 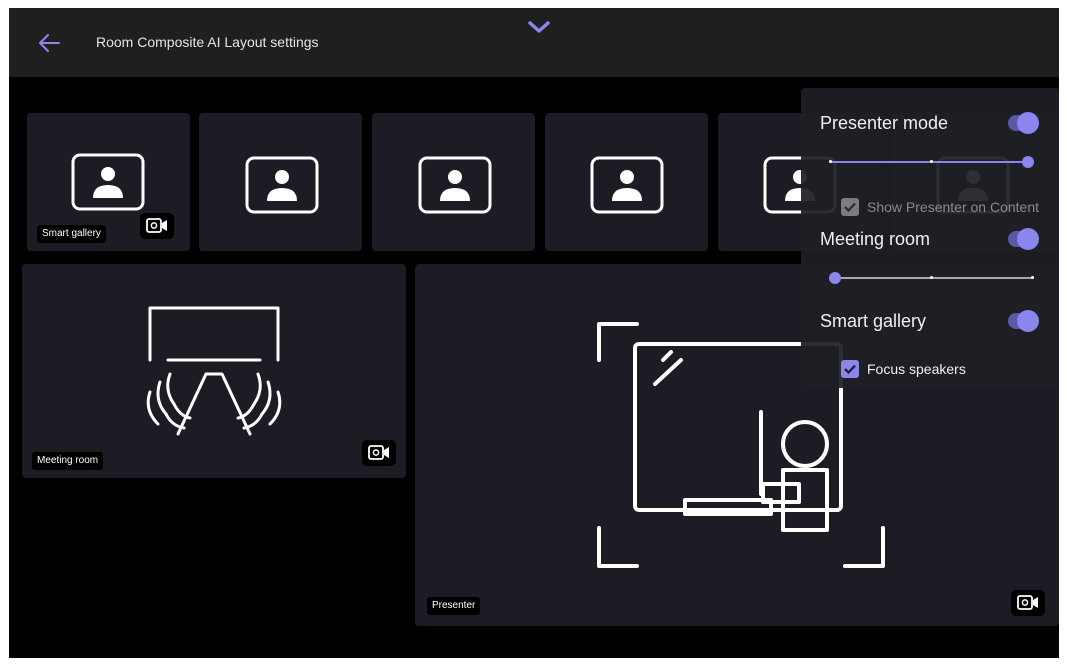 I want to click on meeting-room-tile: Meeting room, so click(x=214, y=371).